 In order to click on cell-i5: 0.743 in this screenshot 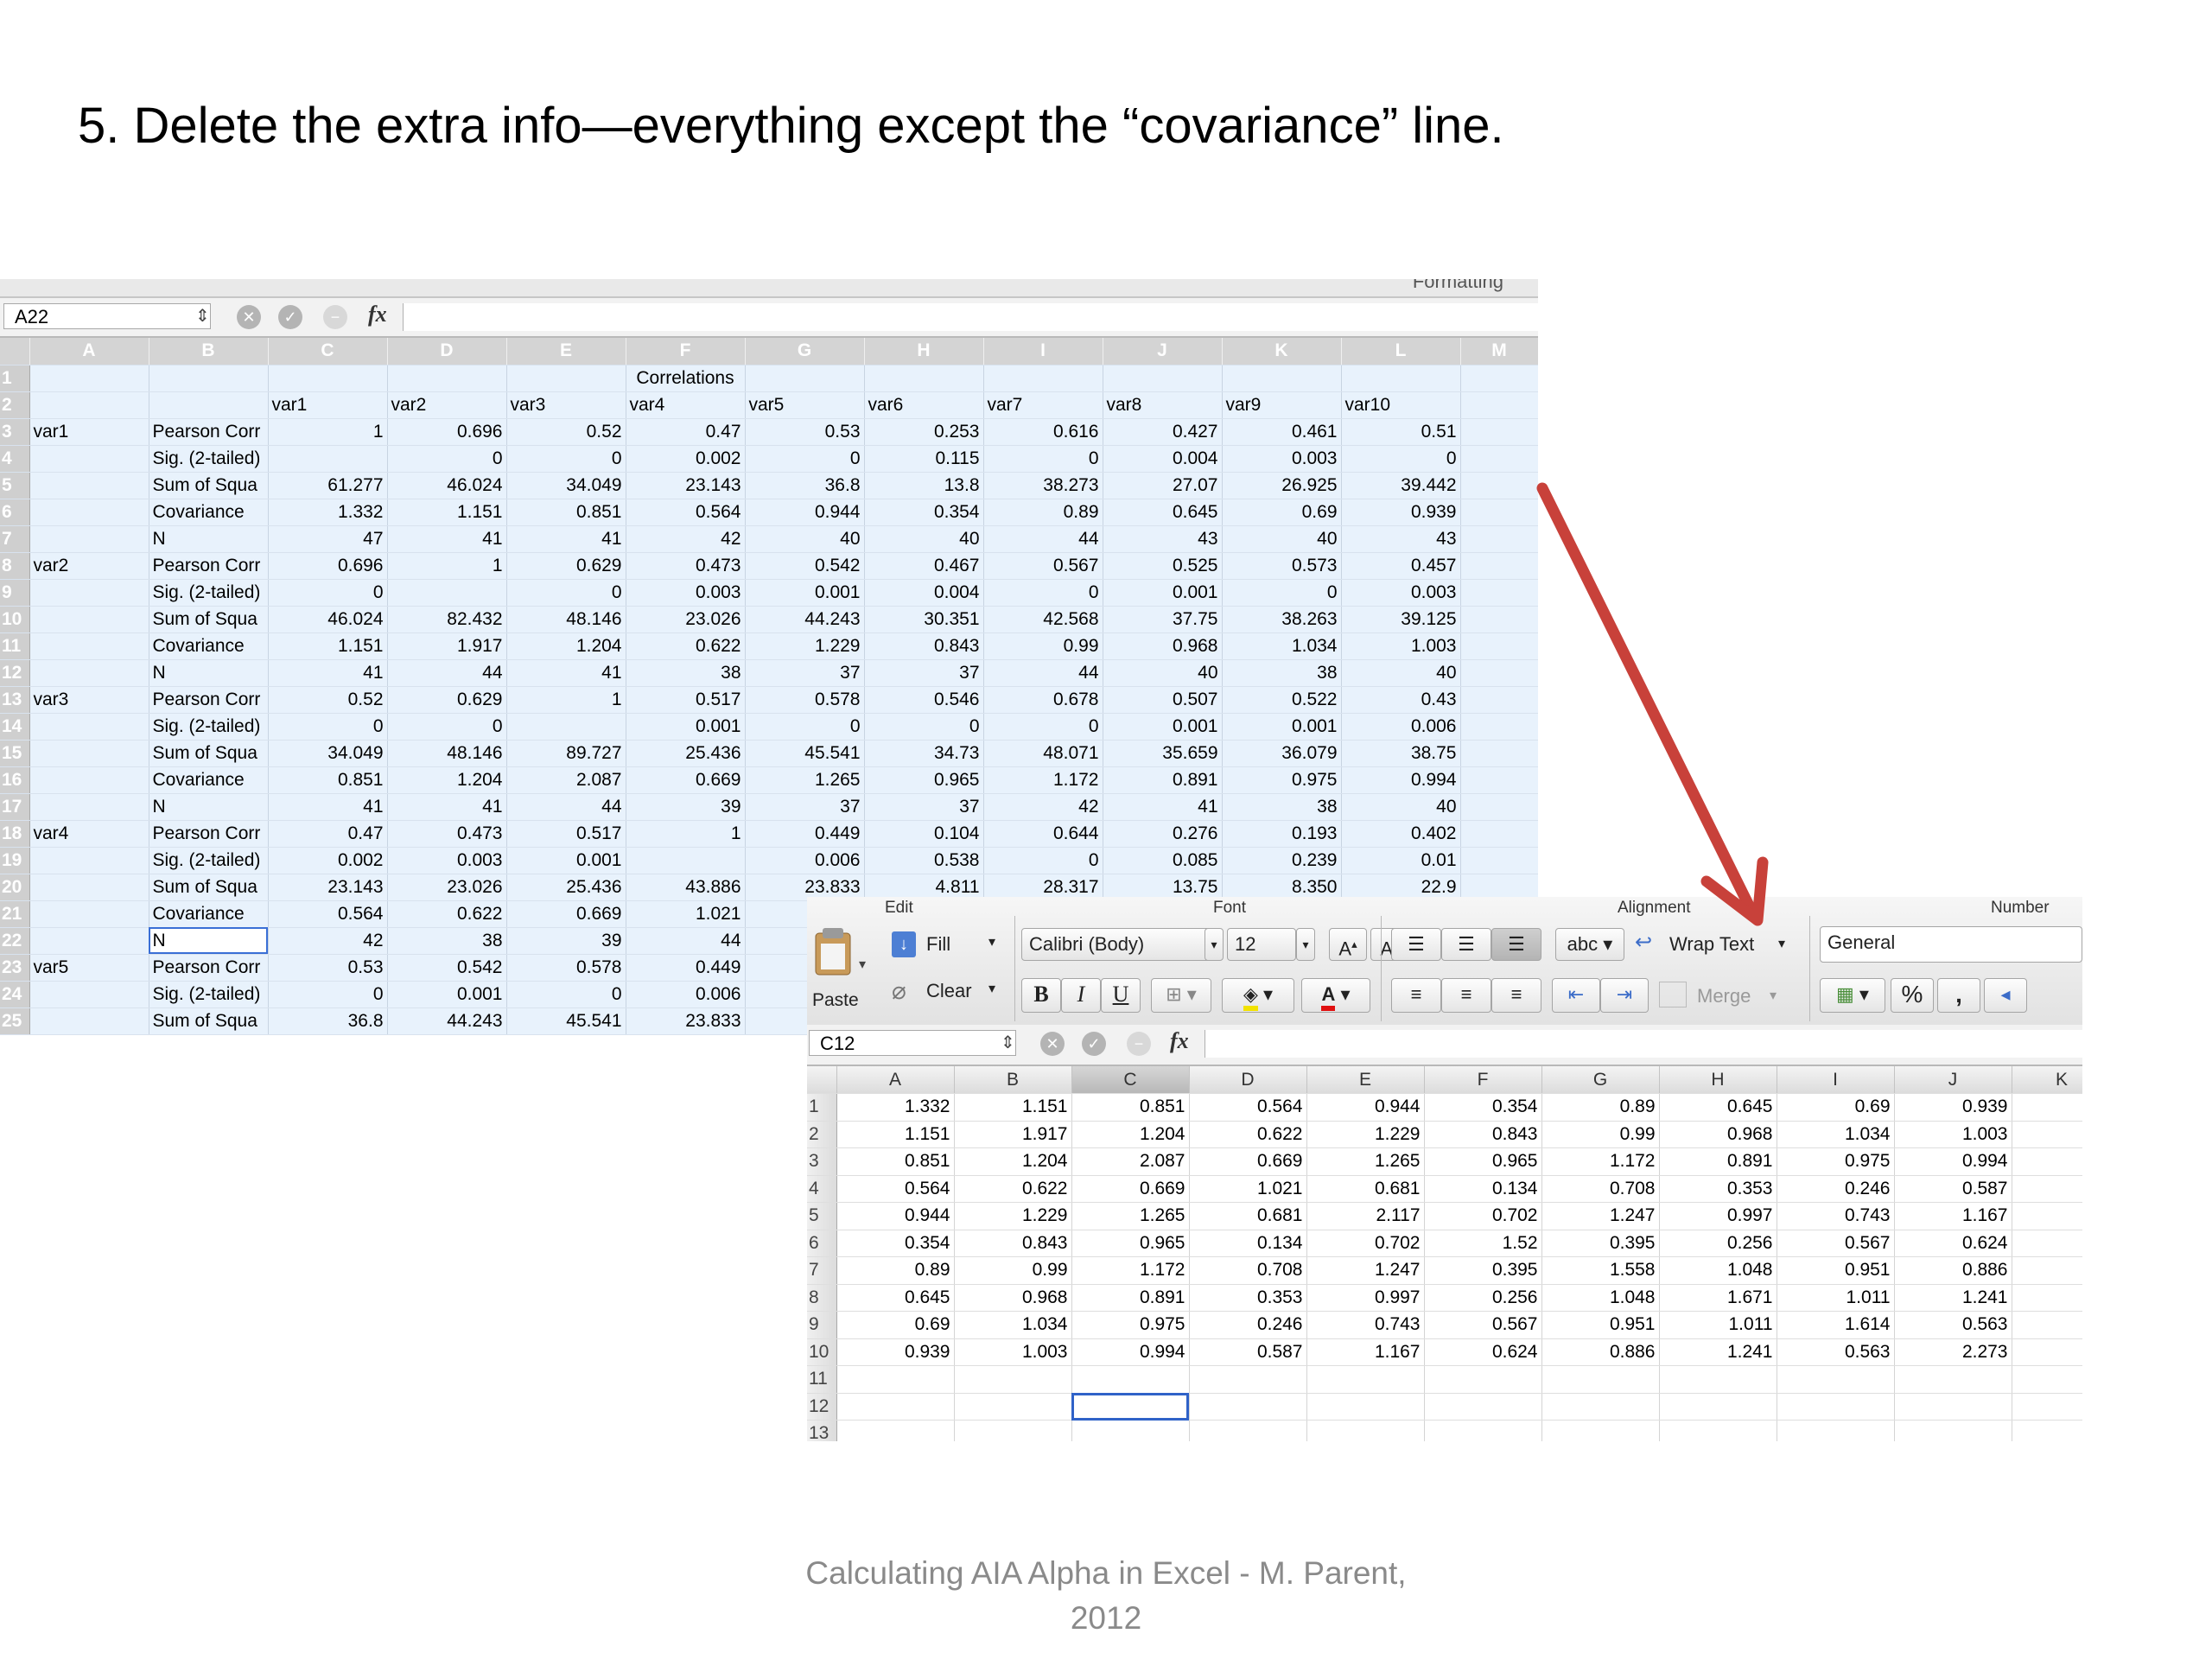, I will do `click(1836, 1216)`.